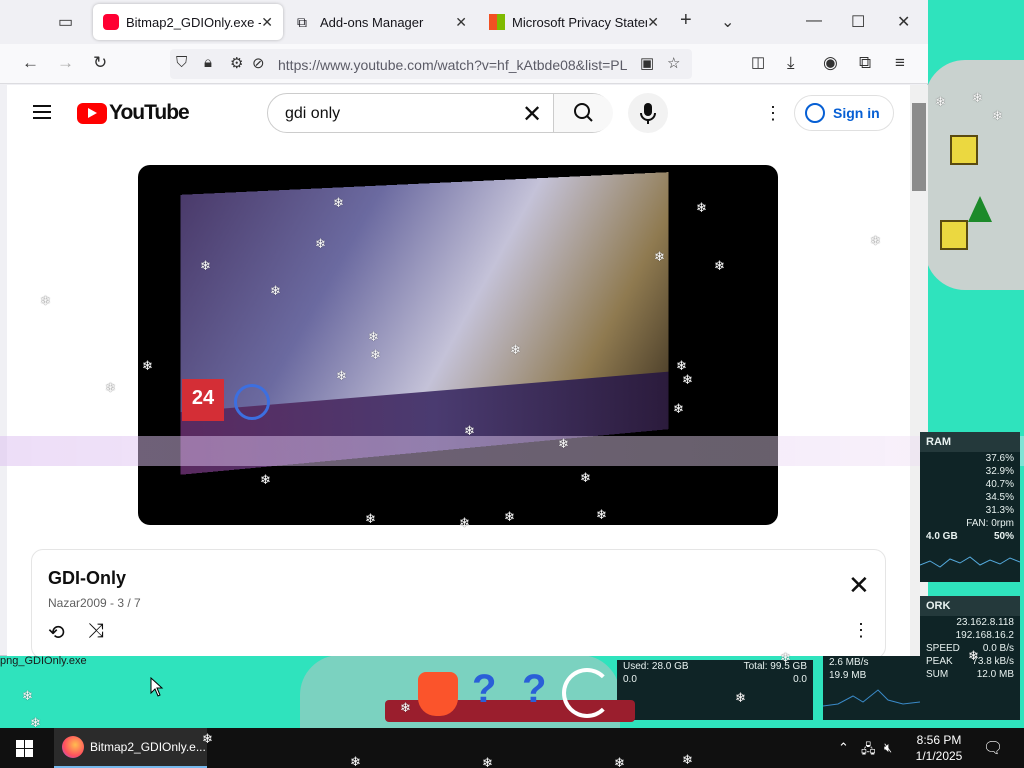  I want to click on downloads-icon: ⤓, so click(791, 63).